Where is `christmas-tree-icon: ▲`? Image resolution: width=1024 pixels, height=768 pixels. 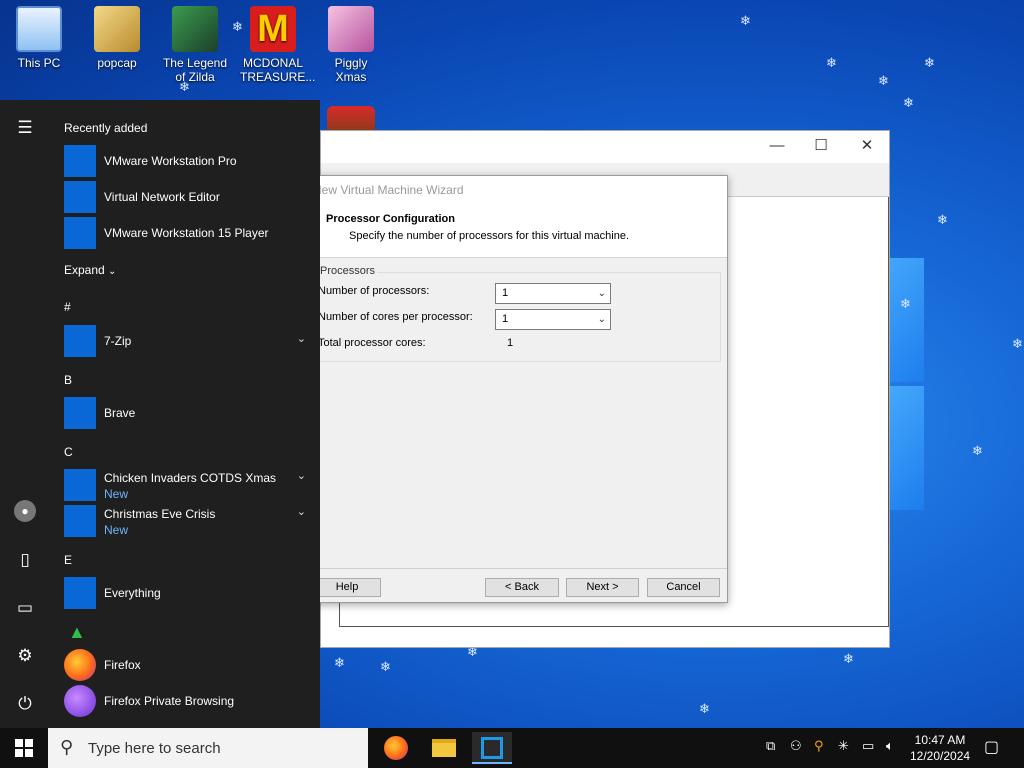
christmas-tree-icon: ▲ is located at coordinates (77, 632).